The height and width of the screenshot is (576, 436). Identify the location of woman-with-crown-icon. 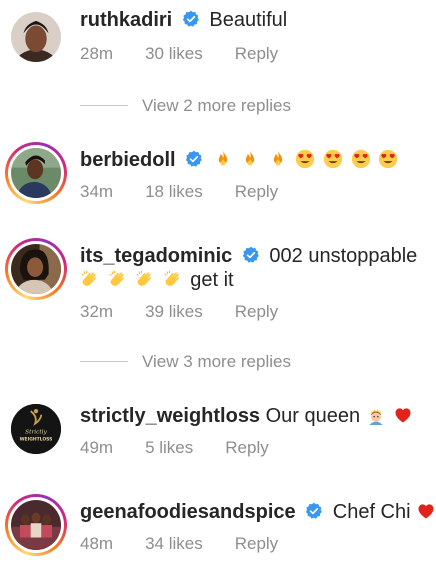
(376, 417).